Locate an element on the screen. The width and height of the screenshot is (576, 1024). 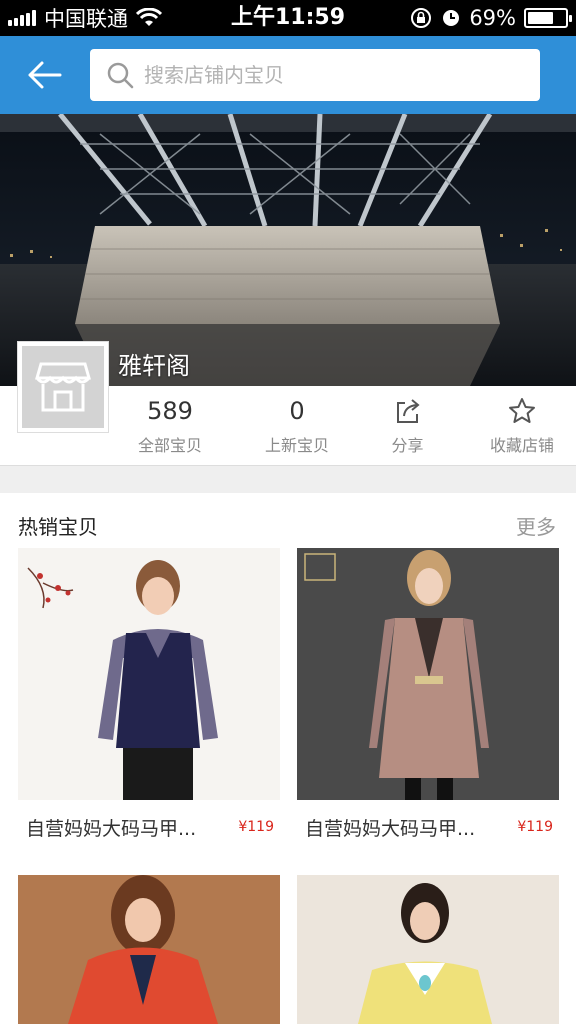
share-label: 分享 is located at coordinates (407, 445).